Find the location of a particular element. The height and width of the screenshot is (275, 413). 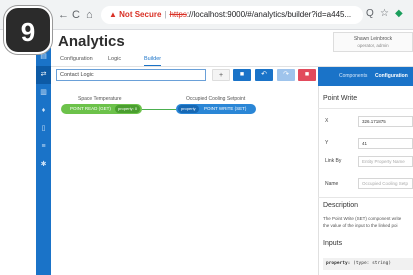

write-node-label: POINT WRITE (SET) is located at coordinates (225, 108).